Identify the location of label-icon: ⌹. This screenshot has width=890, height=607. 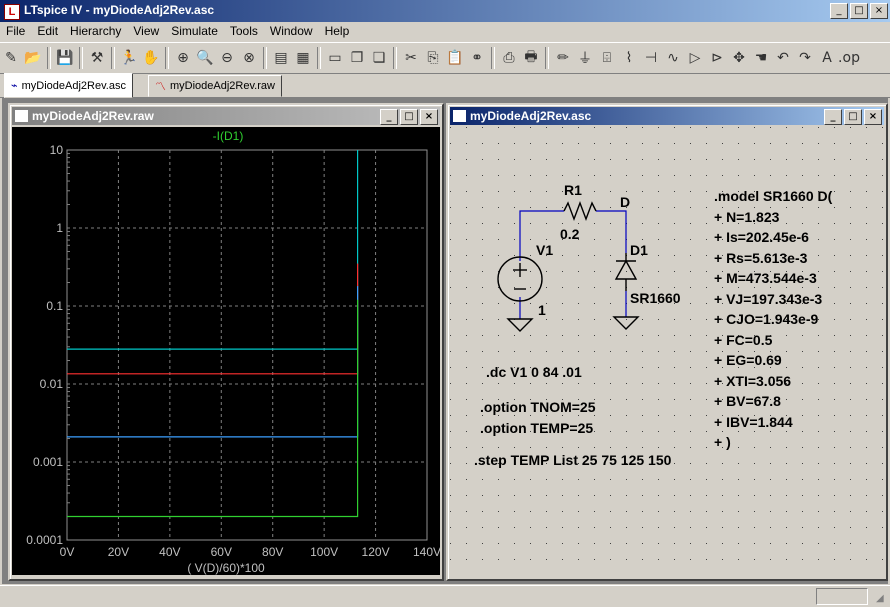
(607, 58).